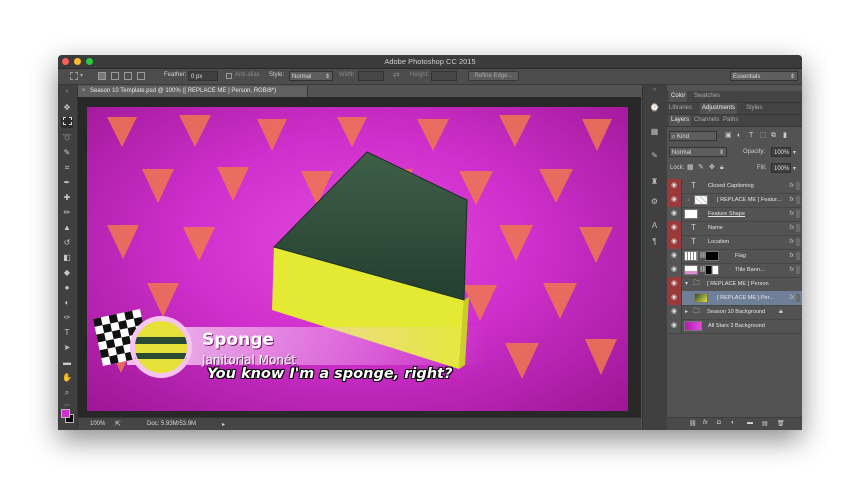 The width and height of the screenshot is (860, 503). Describe the element at coordinates (67, 302) in the screenshot. I see `dodge-tool-icon: ◐` at that location.